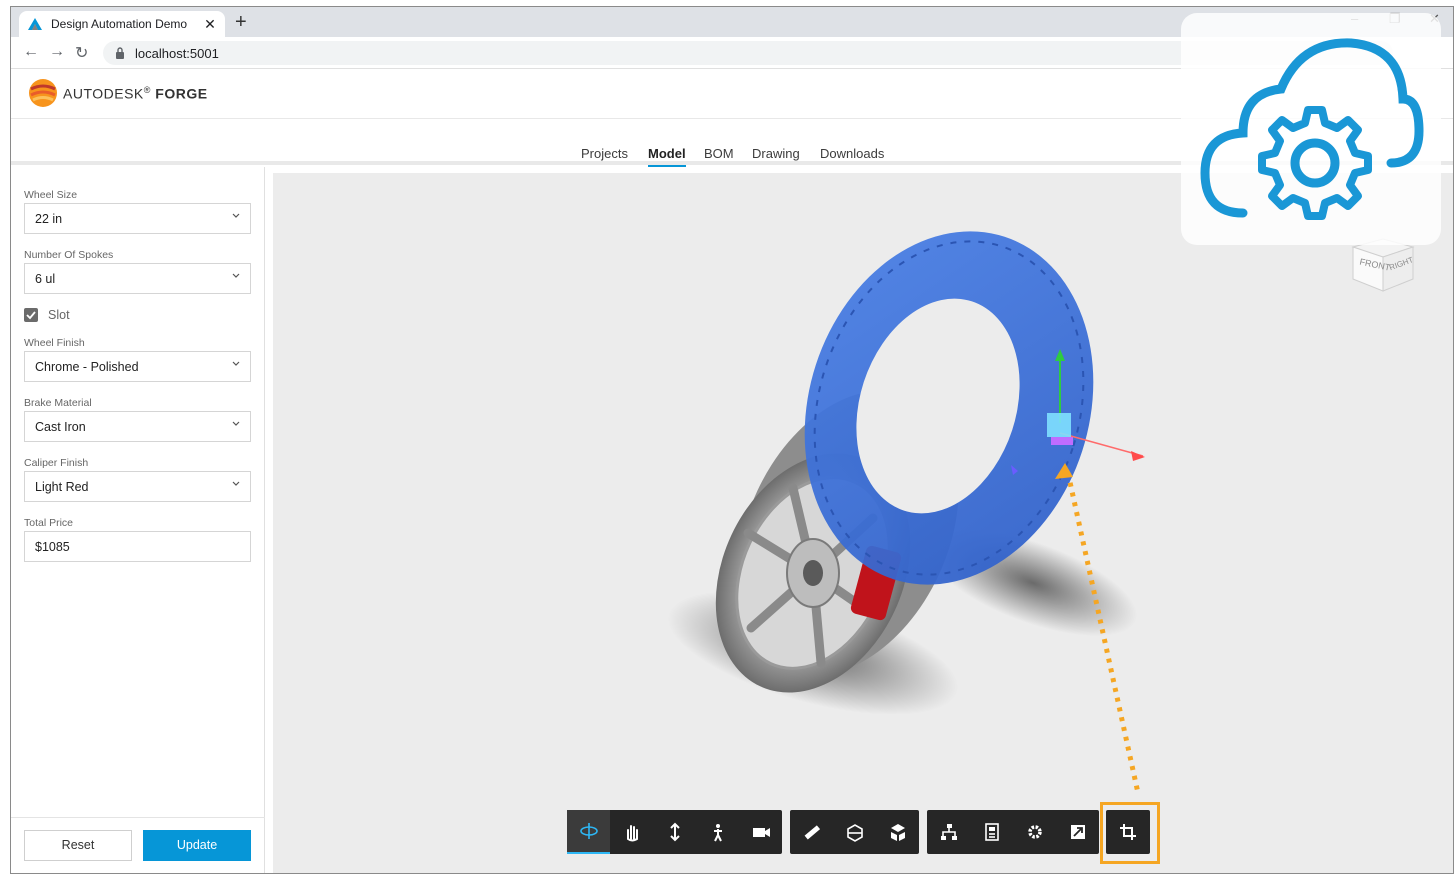  I want to click on properties-icon, so click(991, 832).